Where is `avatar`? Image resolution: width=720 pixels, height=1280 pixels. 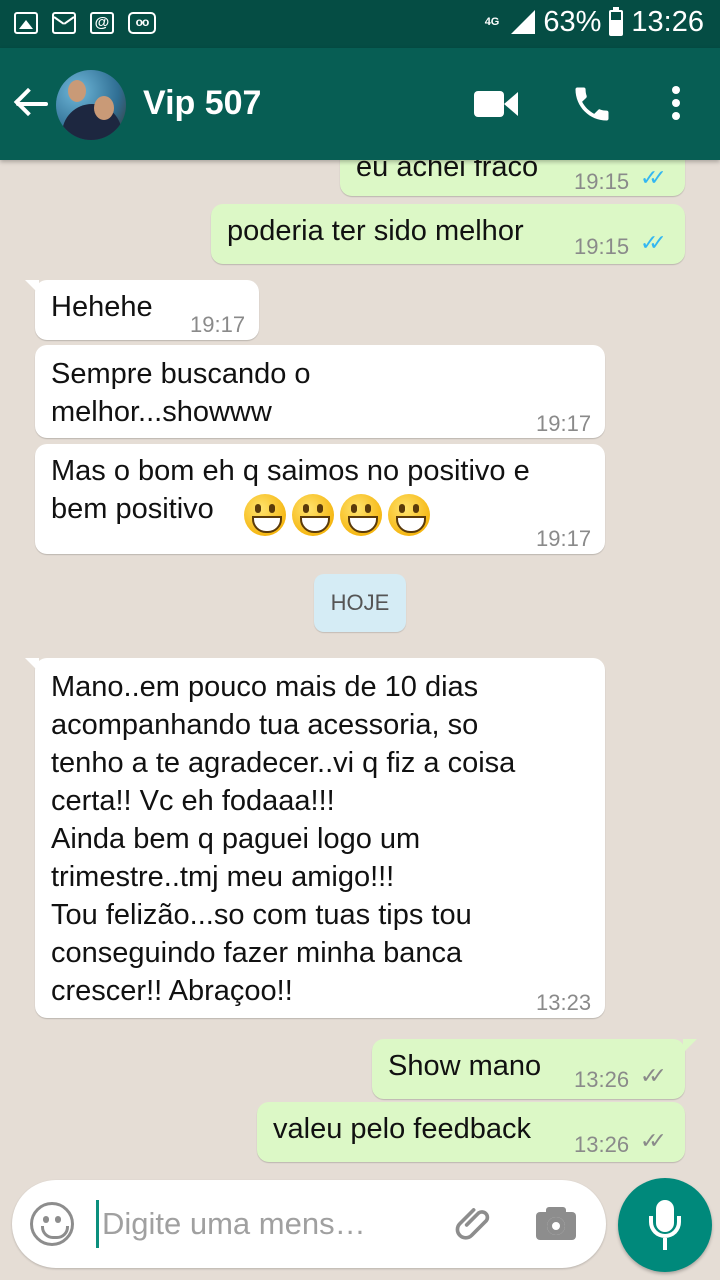 avatar is located at coordinates (91, 105).